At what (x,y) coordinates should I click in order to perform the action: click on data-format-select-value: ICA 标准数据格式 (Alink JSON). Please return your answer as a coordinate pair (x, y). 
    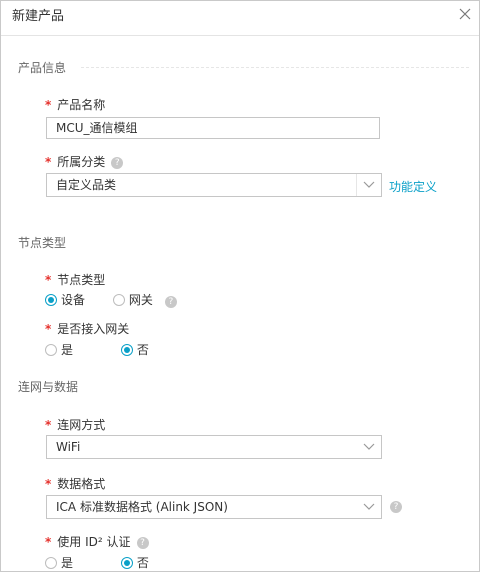
    Looking at the image, I should click on (142, 507).